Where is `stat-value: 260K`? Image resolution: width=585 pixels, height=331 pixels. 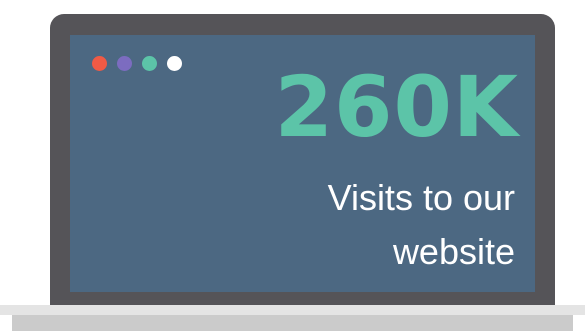
stat-value: 260K is located at coordinates (396, 107).